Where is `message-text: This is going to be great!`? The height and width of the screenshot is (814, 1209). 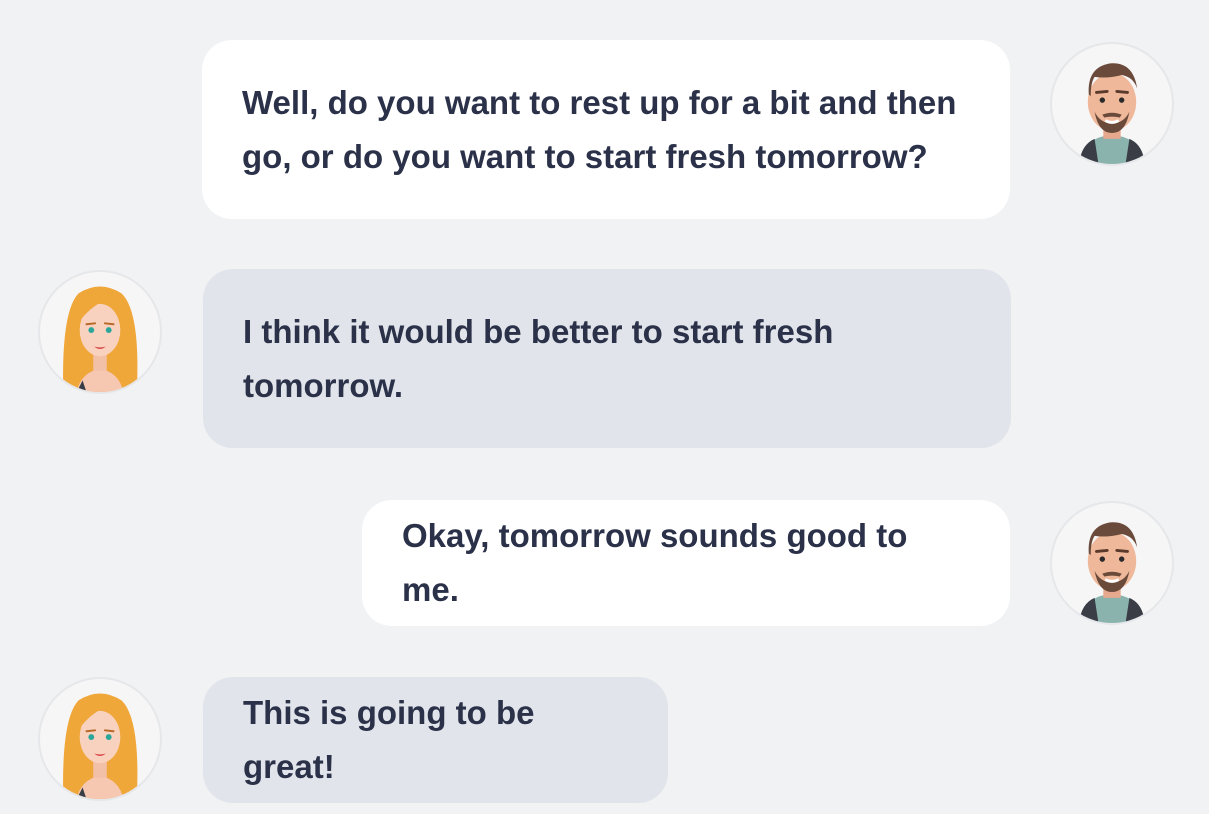
message-text: This is going to be great! is located at coordinates (389, 739).